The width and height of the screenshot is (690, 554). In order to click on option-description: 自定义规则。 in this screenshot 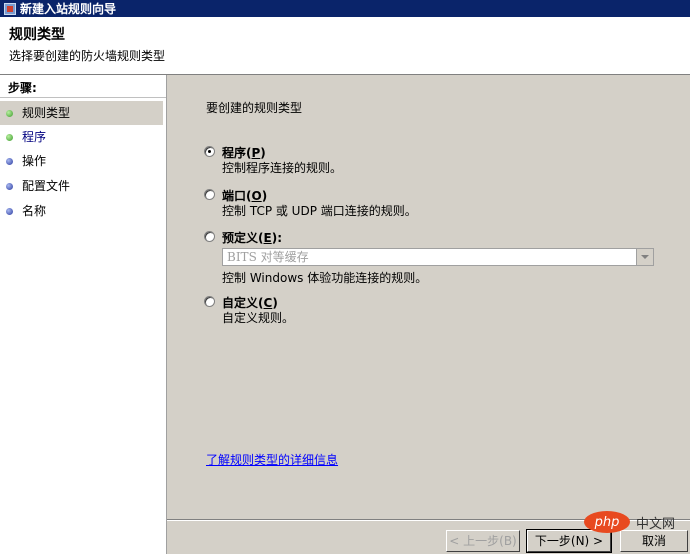, I will do `click(258, 318)`.